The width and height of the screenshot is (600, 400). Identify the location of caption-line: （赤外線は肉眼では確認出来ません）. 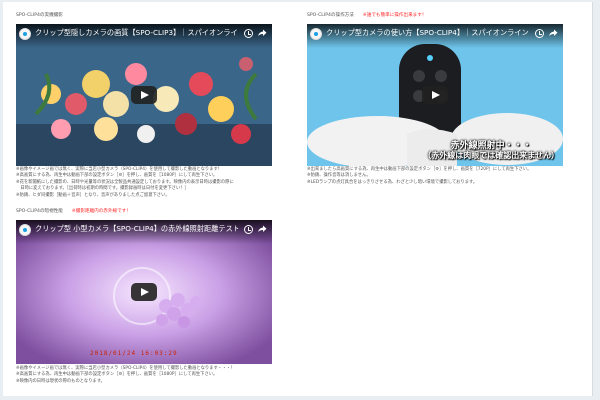
(491, 155).